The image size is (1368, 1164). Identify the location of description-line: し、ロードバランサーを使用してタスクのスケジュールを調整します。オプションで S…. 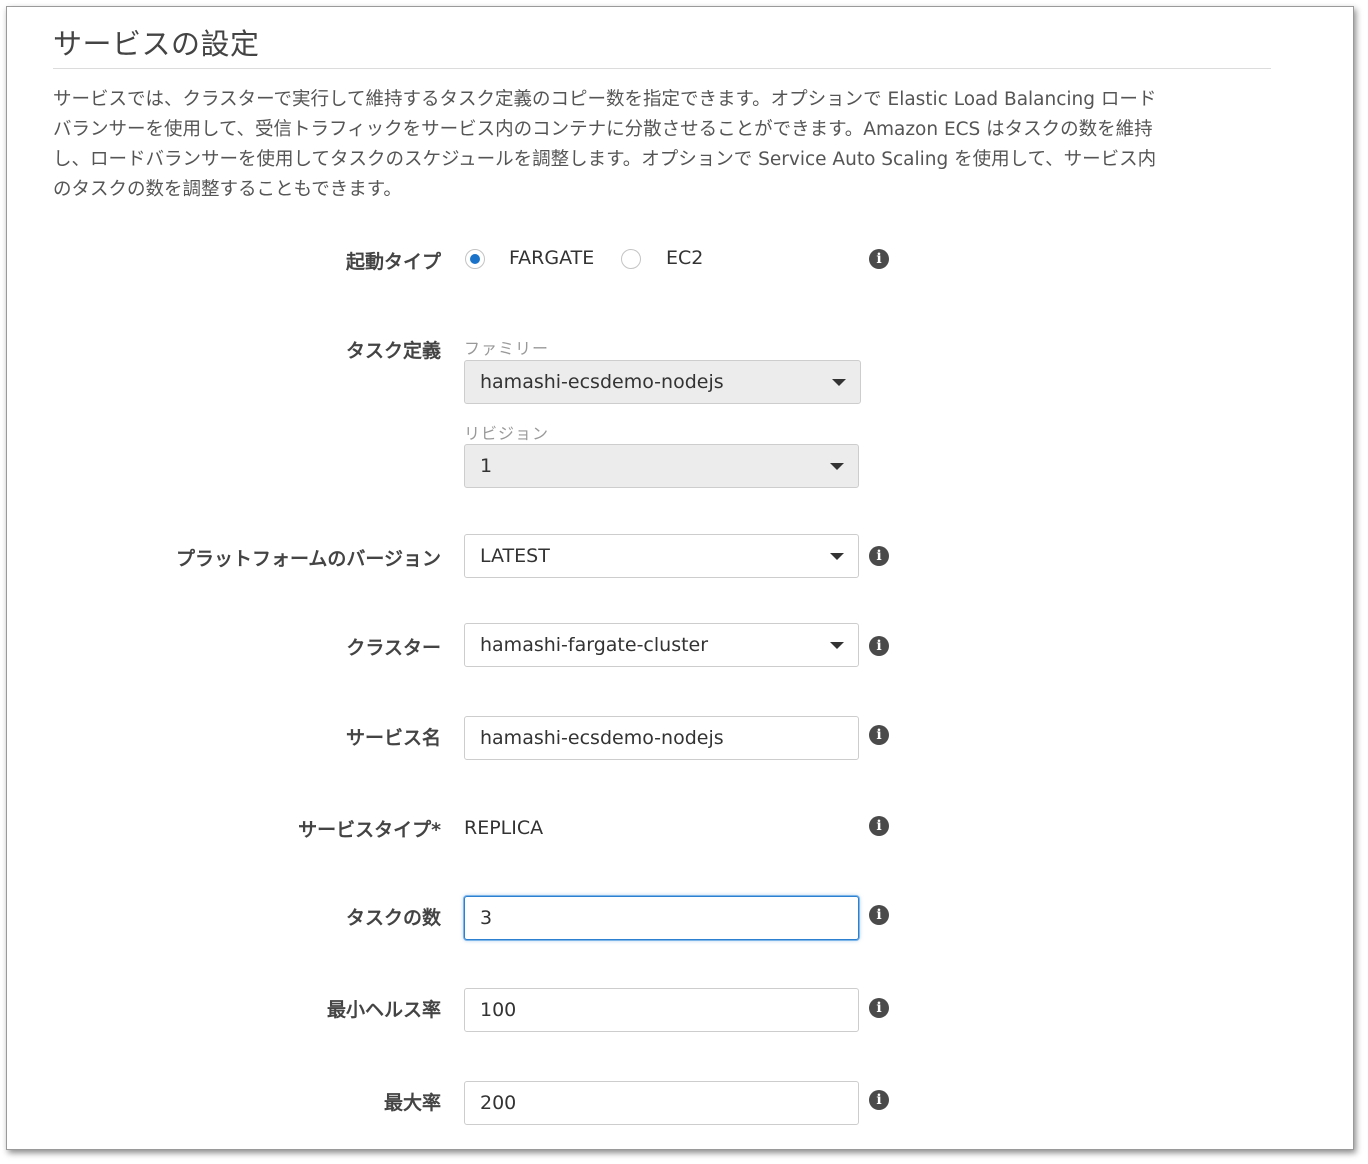
(605, 159).